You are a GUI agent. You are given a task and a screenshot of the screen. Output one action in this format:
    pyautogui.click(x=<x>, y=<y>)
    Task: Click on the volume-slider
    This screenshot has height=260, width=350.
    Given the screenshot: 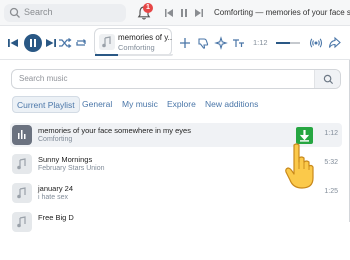 What is the action you would take?
    pyautogui.click(x=288, y=43)
    